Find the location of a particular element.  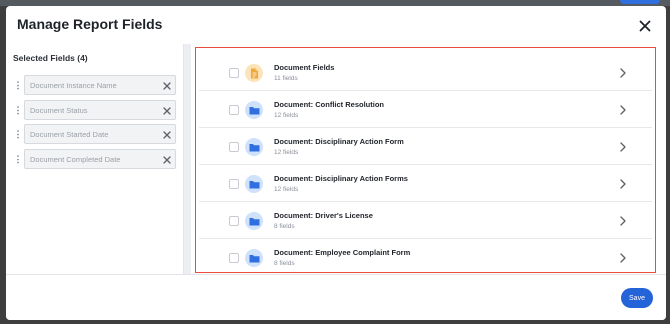

selected-fields-title: Selected Fields (4) is located at coordinates (50, 58).